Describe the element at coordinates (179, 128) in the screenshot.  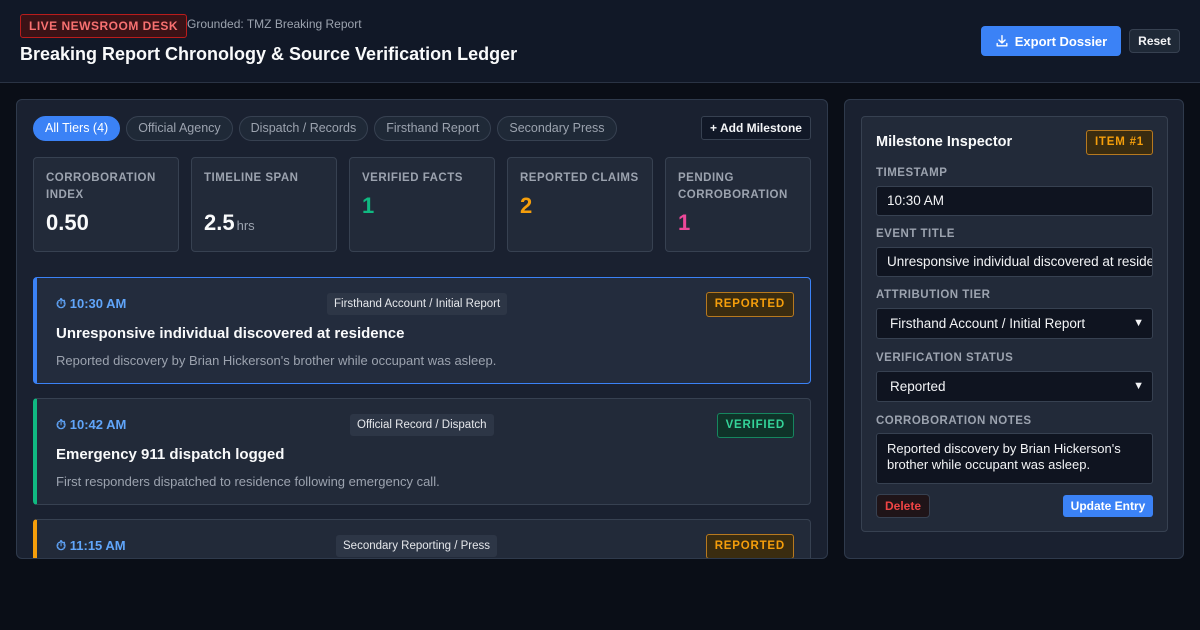
I see `tab-official-agency: Official Agency` at that location.